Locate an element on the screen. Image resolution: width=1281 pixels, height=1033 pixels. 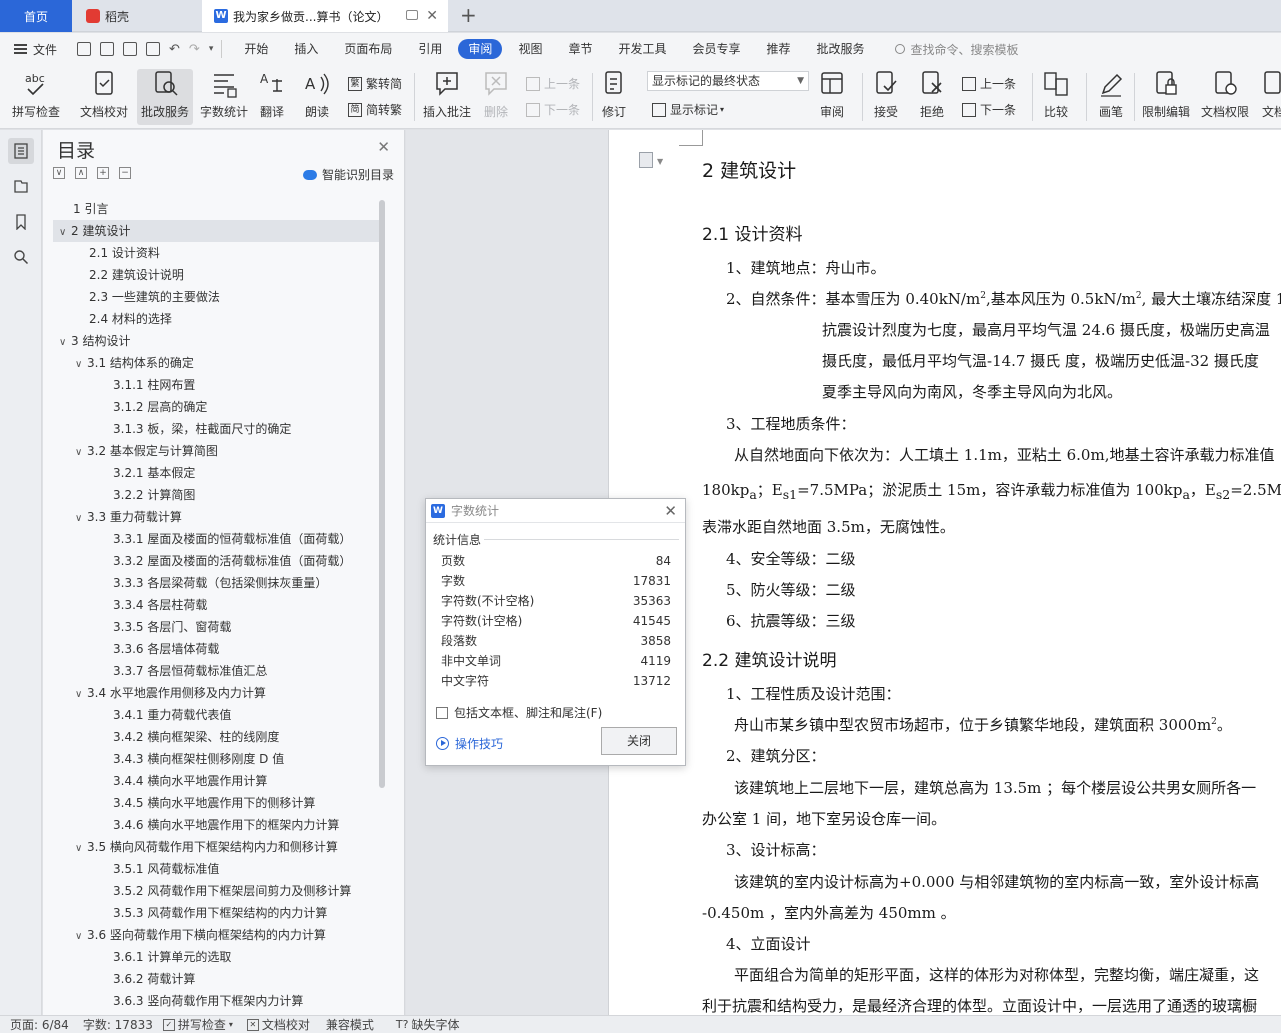
translate-button: A 翻译 is located at coordinates (272, 94).